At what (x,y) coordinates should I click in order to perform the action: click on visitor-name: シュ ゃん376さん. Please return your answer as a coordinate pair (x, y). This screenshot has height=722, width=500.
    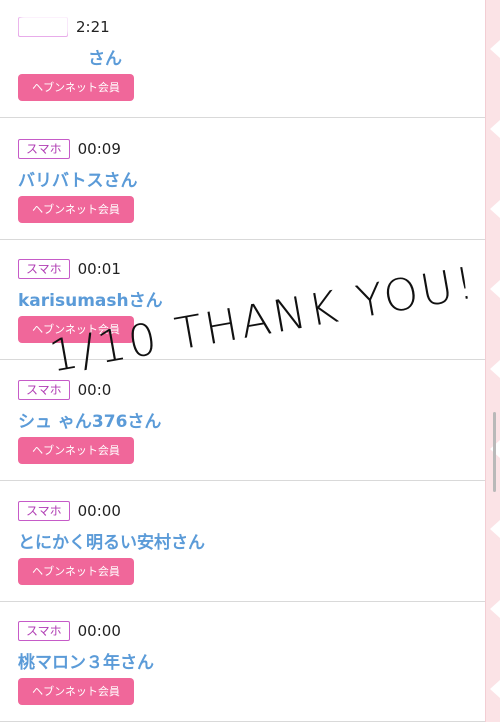
    Looking at the image, I should click on (89, 419).